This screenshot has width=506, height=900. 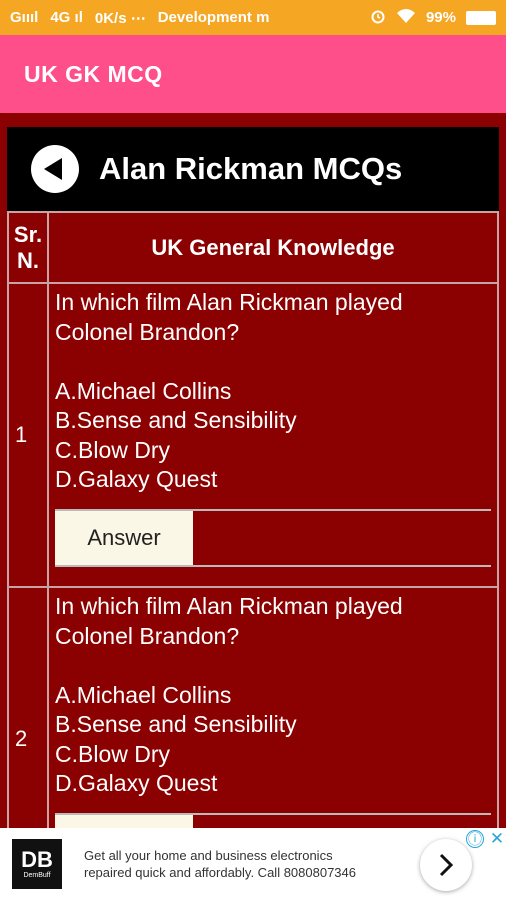 What do you see at coordinates (440, 17) in the screenshot?
I see `battery-level: 99%` at bounding box center [440, 17].